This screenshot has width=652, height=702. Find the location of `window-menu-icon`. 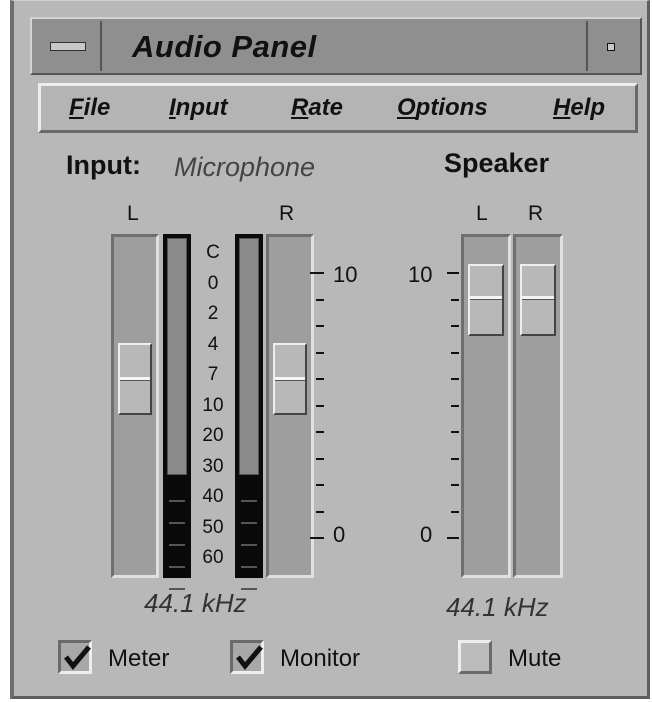

window-menu-icon is located at coordinates (68, 46).